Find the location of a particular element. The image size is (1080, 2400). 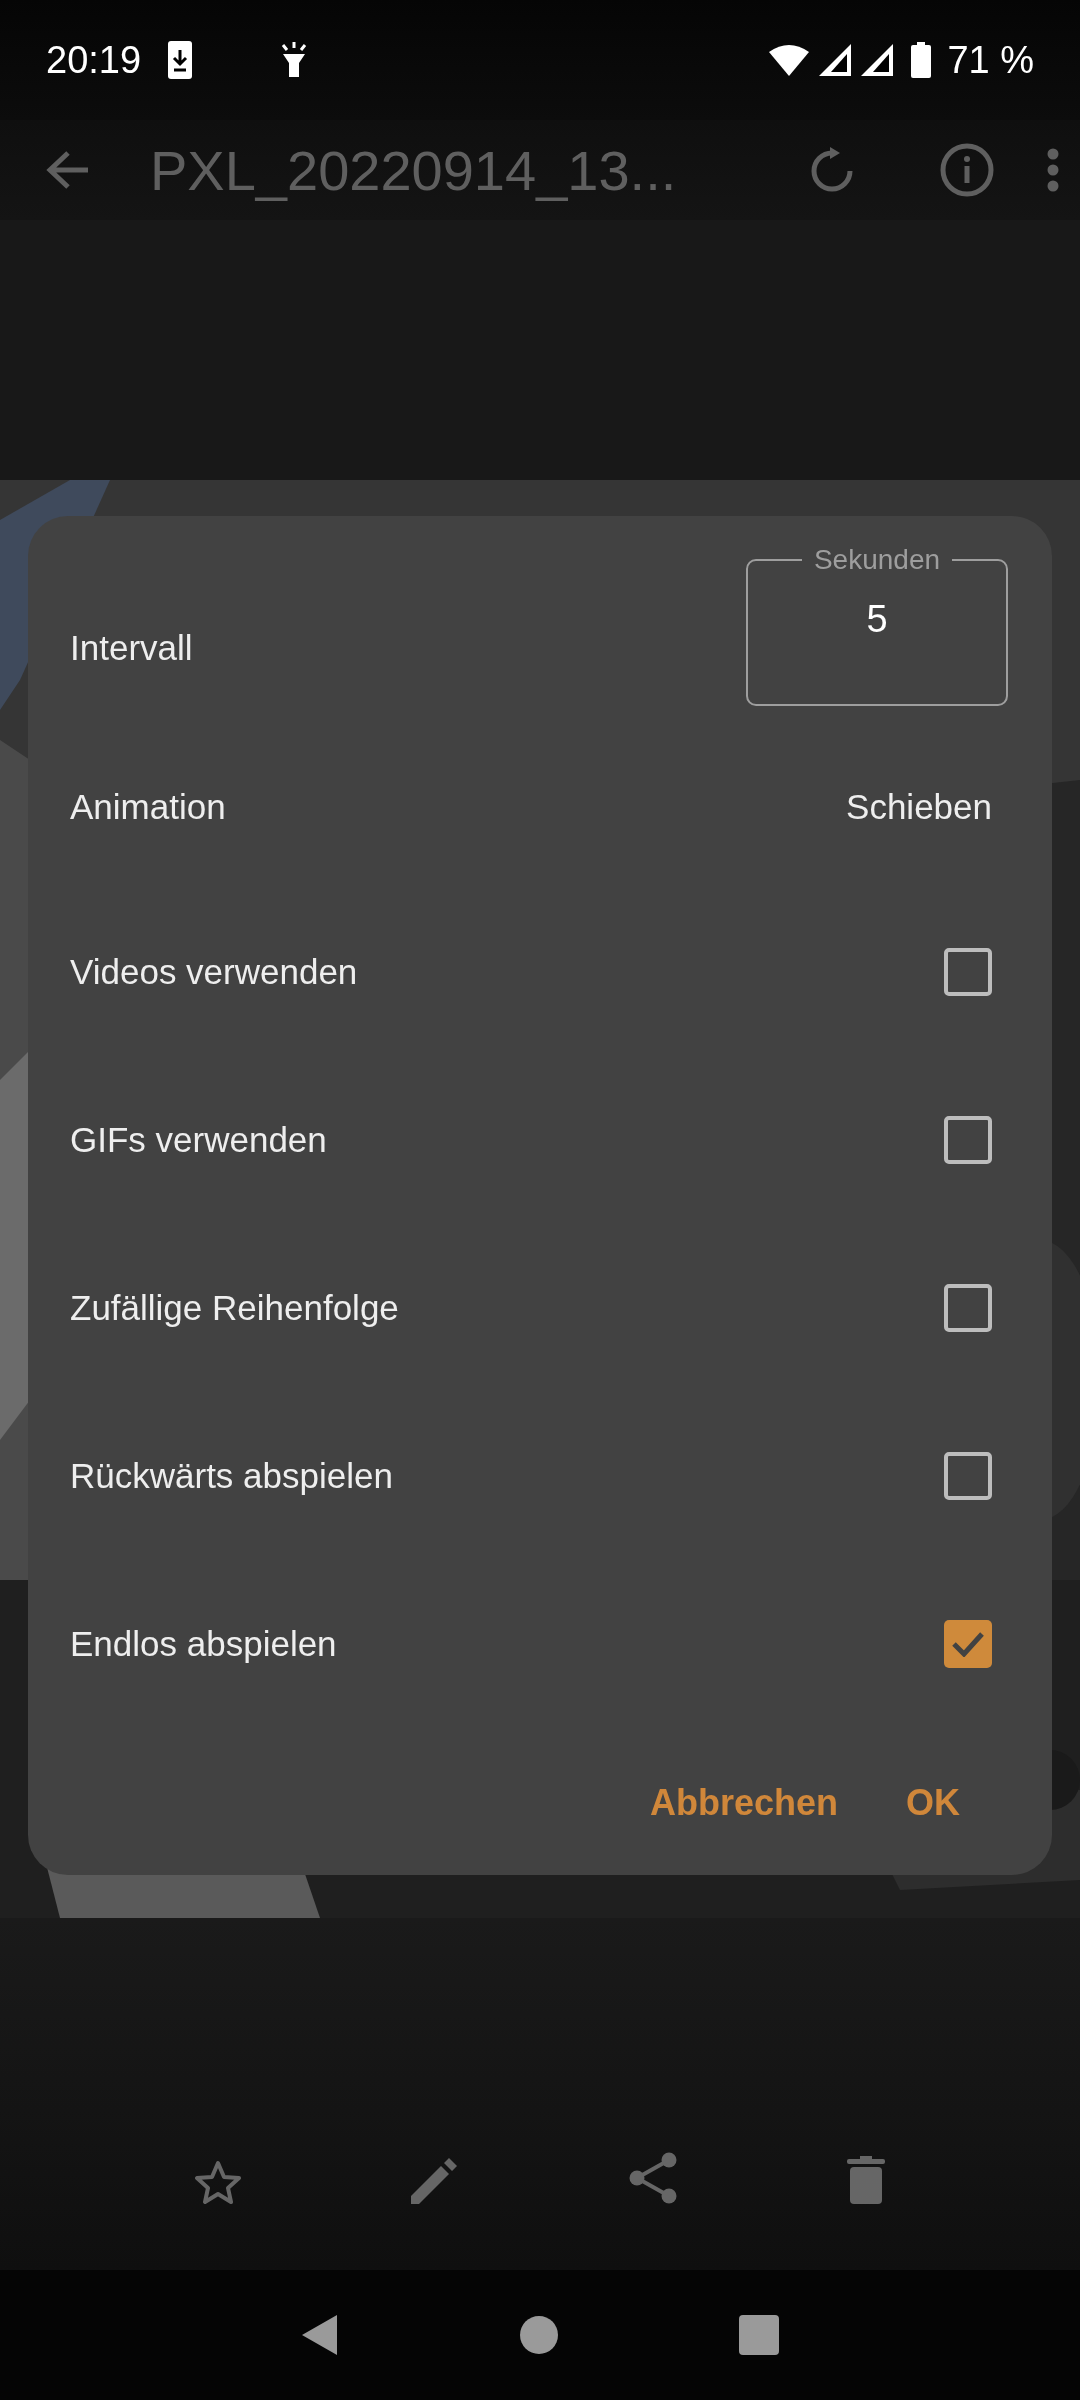

option-label: Zufällige Reihenfolge is located at coordinates (234, 1308).